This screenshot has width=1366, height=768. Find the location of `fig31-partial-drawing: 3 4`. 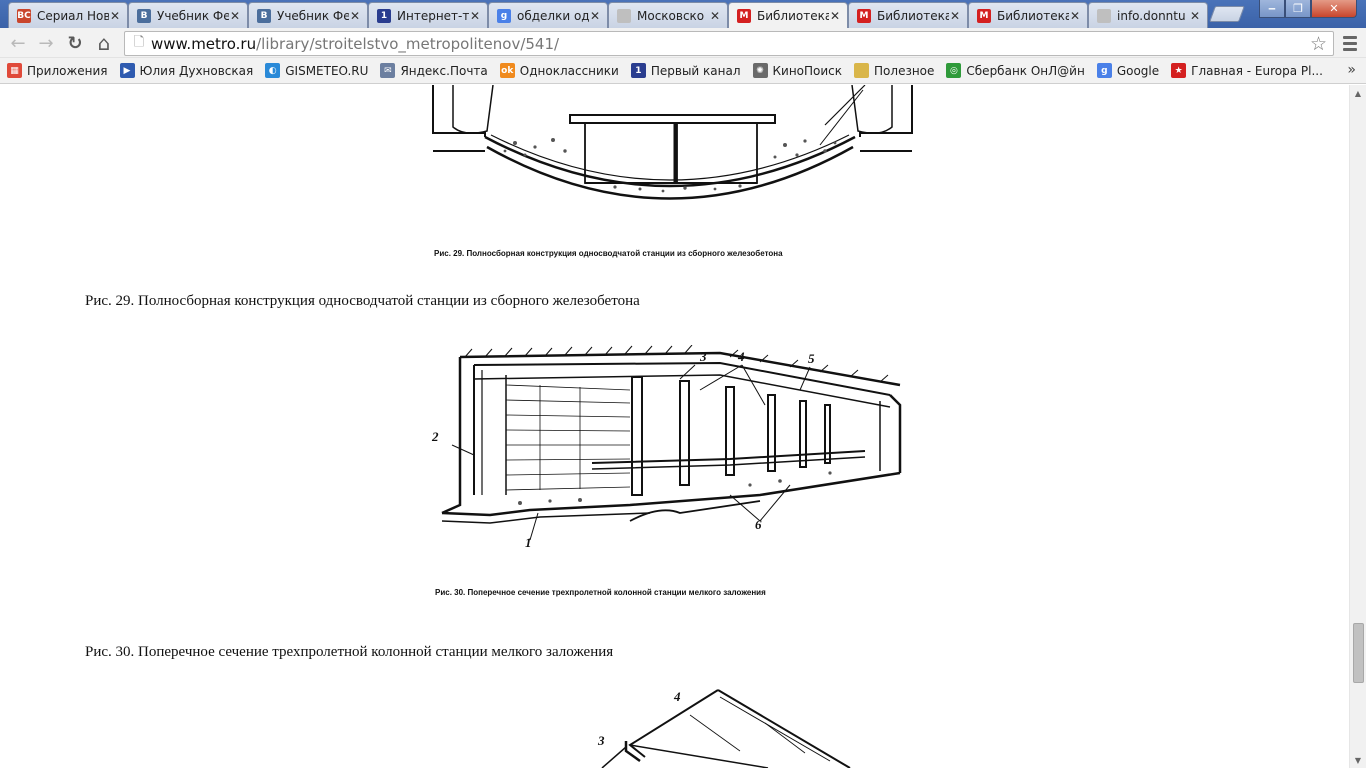

fig31-partial-drawing: 3 4 is located at coordinates (724, 728).